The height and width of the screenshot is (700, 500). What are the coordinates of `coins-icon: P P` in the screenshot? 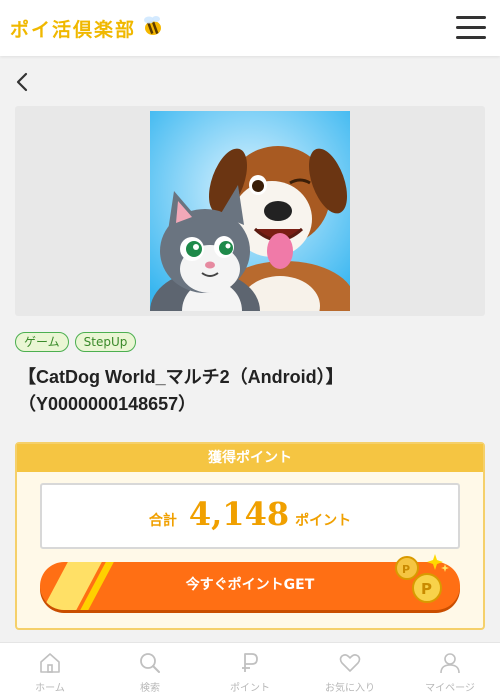 It's located at (423, 580).